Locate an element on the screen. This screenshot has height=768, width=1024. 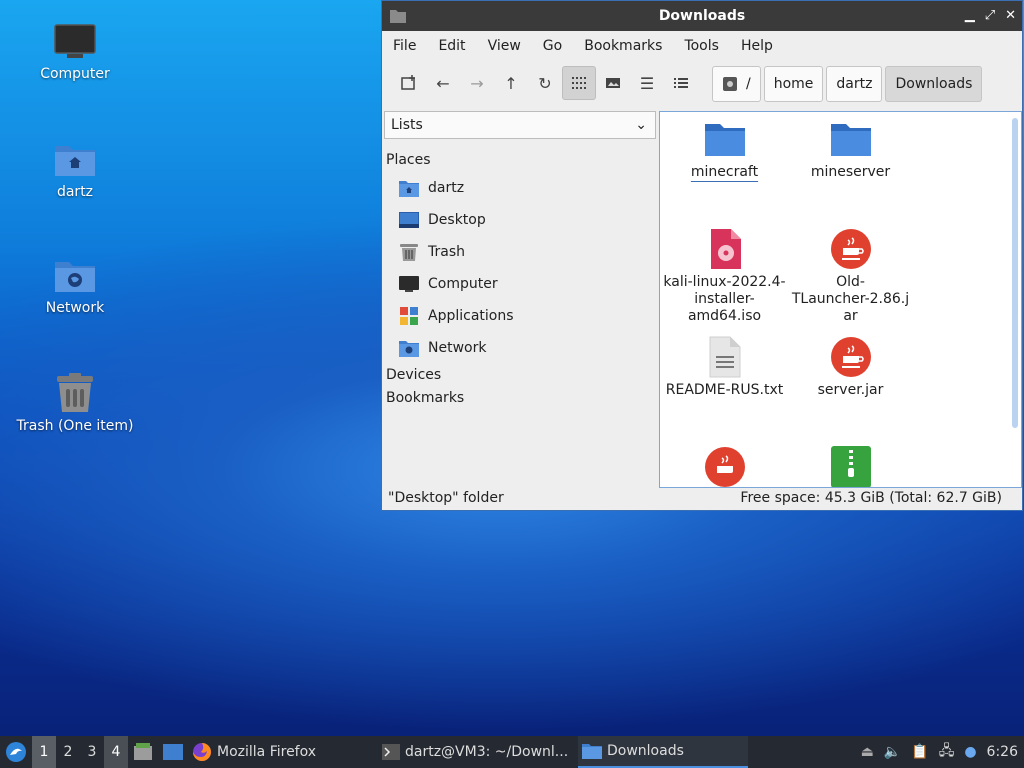
task-downloads: Downloads is located at coordinates (663, 752).